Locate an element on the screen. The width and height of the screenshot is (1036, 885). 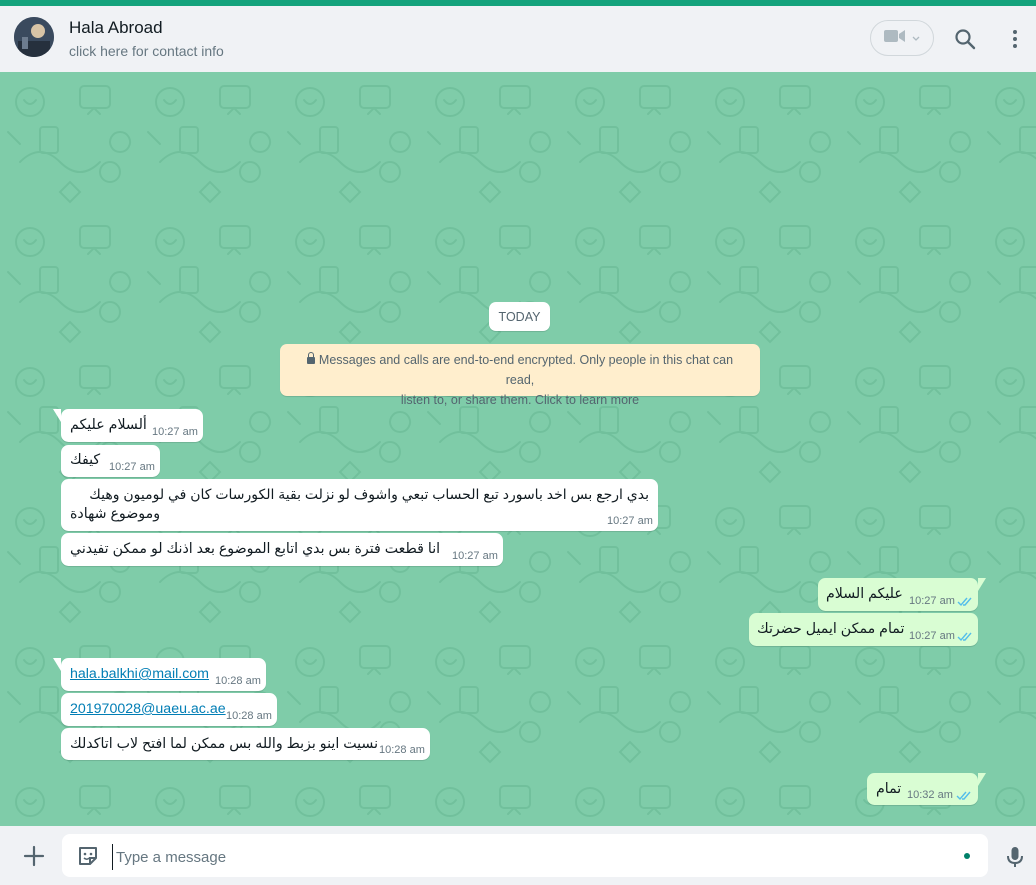
more-vertical-icon is located at coordinates (1015, 39).